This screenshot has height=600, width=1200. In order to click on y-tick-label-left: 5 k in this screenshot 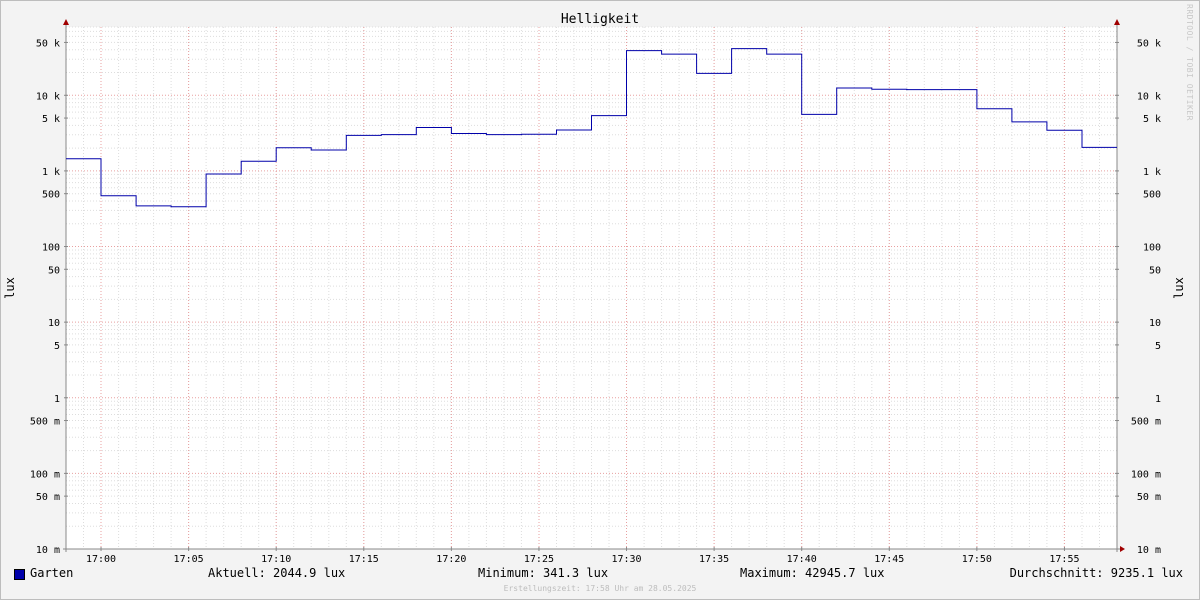, I will do `click(51, 119)`.